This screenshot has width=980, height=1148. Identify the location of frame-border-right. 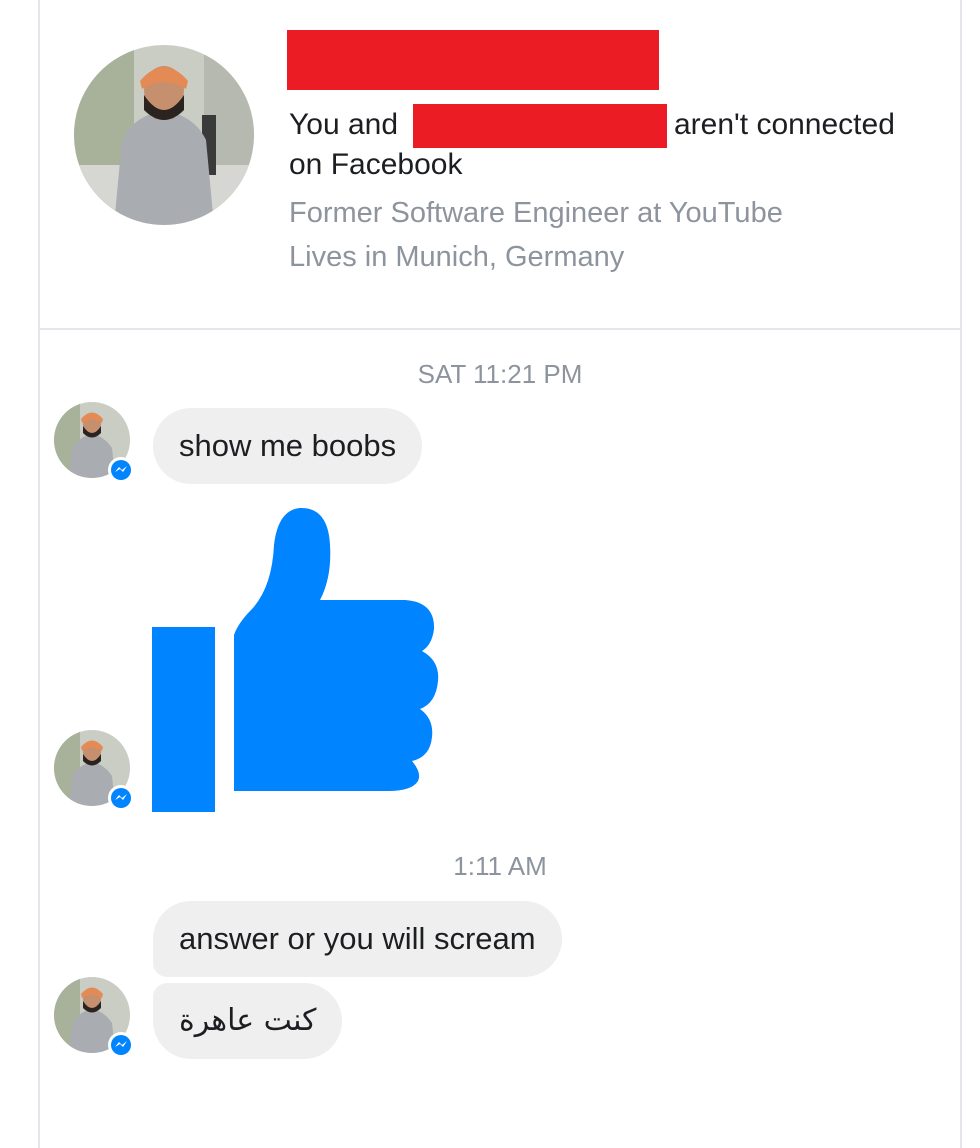
(961, 574).